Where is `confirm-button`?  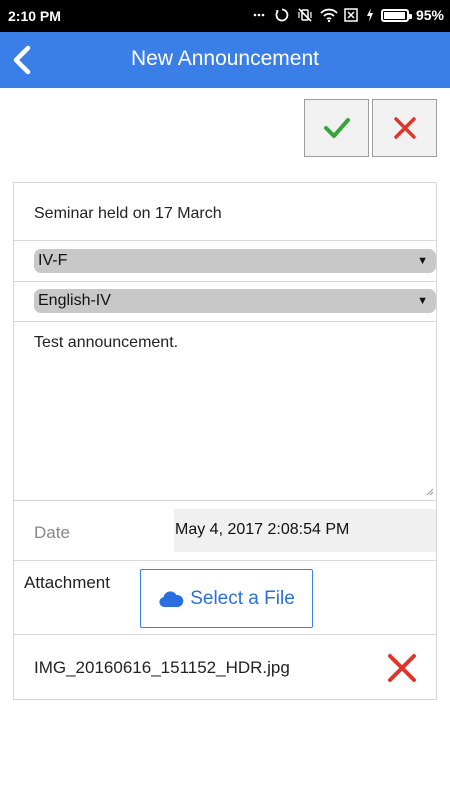
confirm-button is located at coordinates (336, 128).